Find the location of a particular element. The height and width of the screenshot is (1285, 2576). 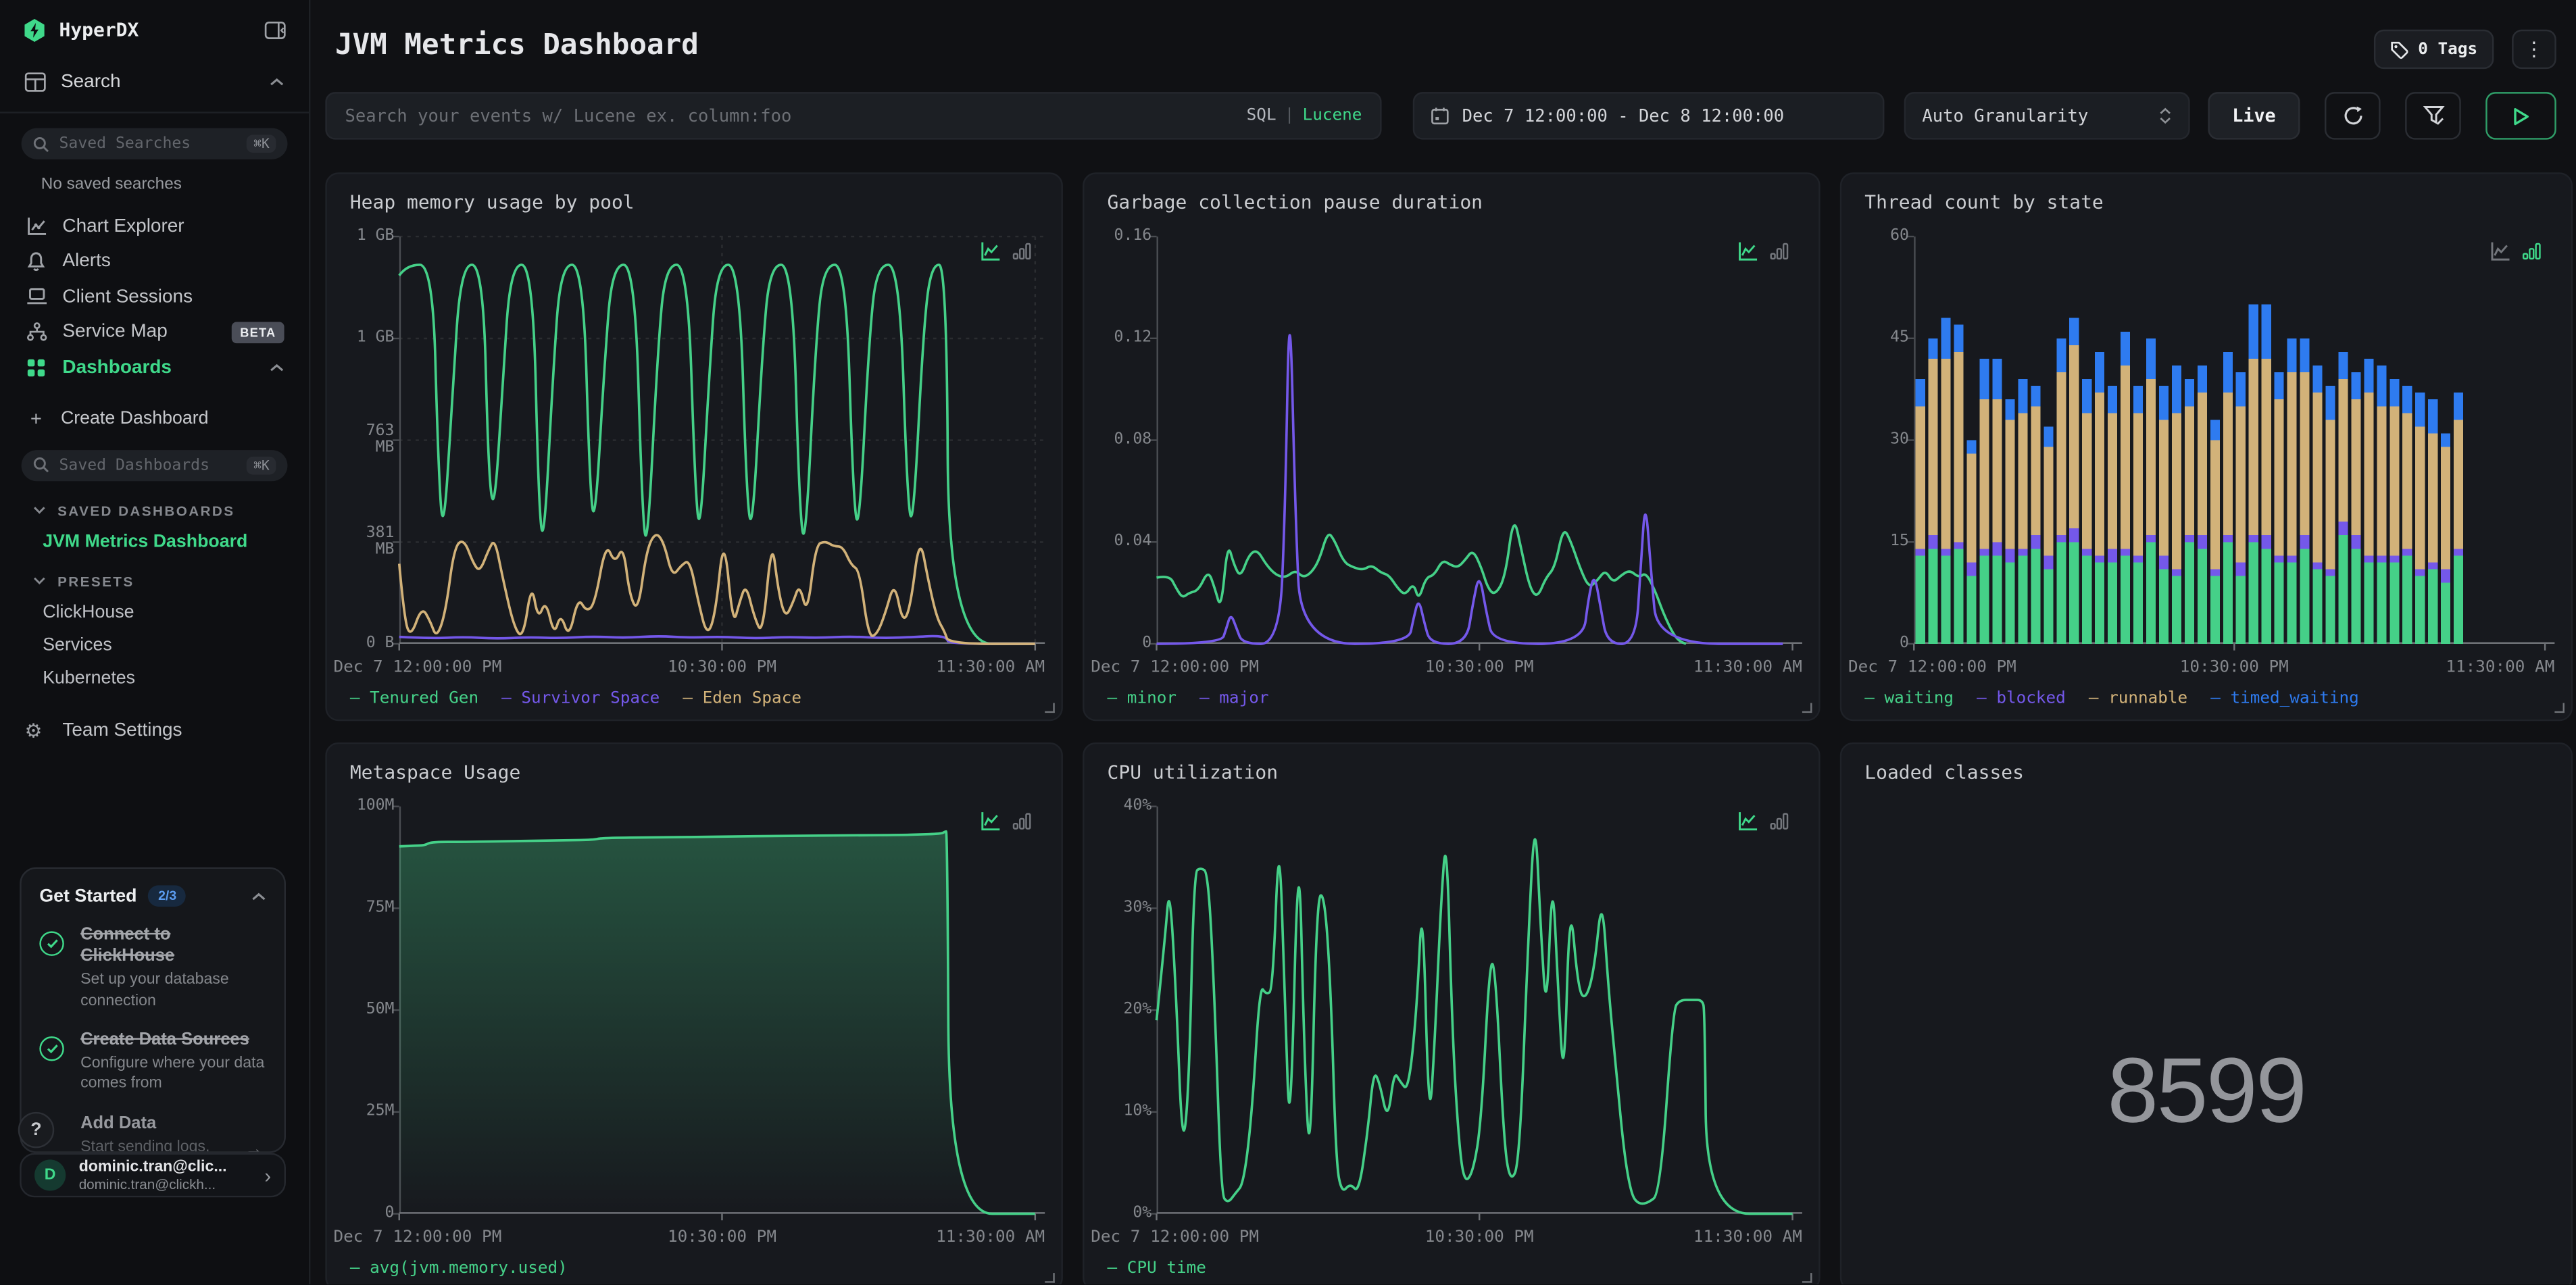

legend-item: — blocked is located at coordinates (2022, 699).